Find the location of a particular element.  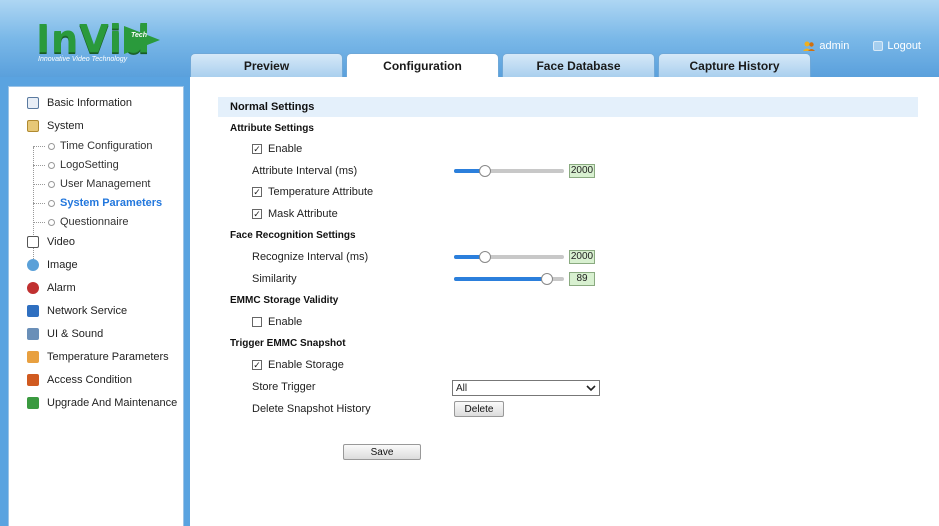

sidebar-subitem-questionnaire: Questionnaire is located at coordinates (81, 222).